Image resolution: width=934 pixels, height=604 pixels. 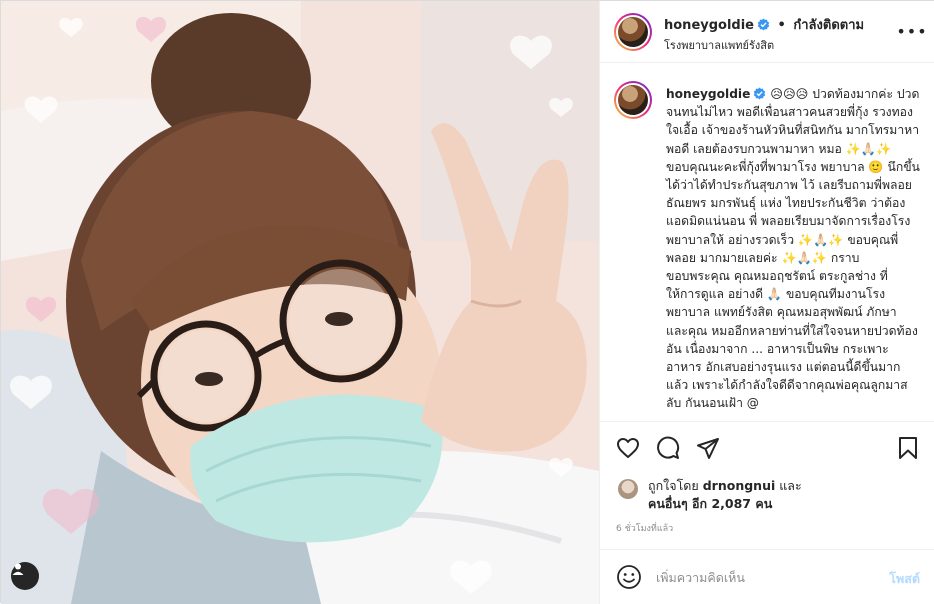 I want to click on paper-plane-icon, so click(x=708, y=448).